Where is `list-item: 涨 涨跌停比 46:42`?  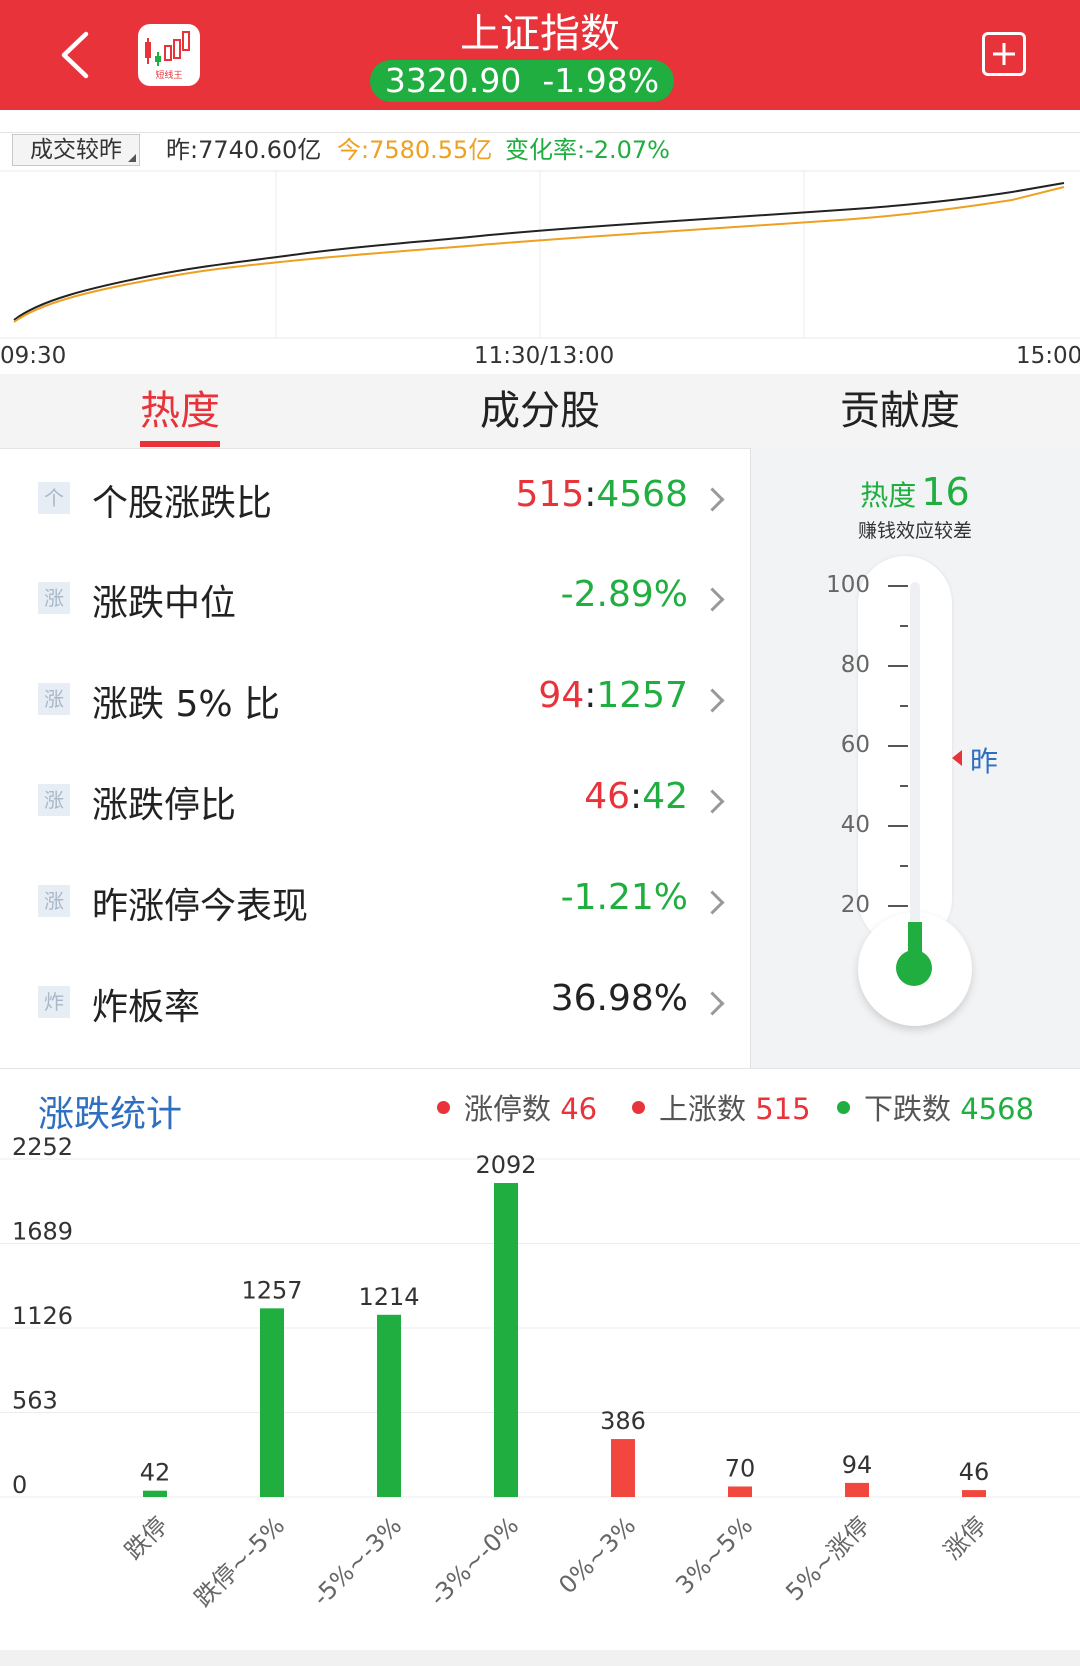
list-item: 涨 涨跌停比 46:42 is located at coordinates (375, 801).